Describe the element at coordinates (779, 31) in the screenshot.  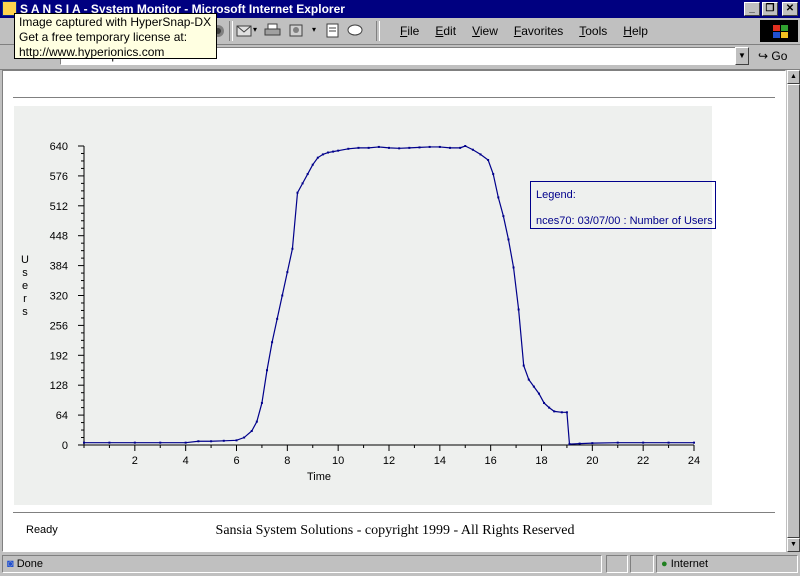
I see `windows-logo` at that location.